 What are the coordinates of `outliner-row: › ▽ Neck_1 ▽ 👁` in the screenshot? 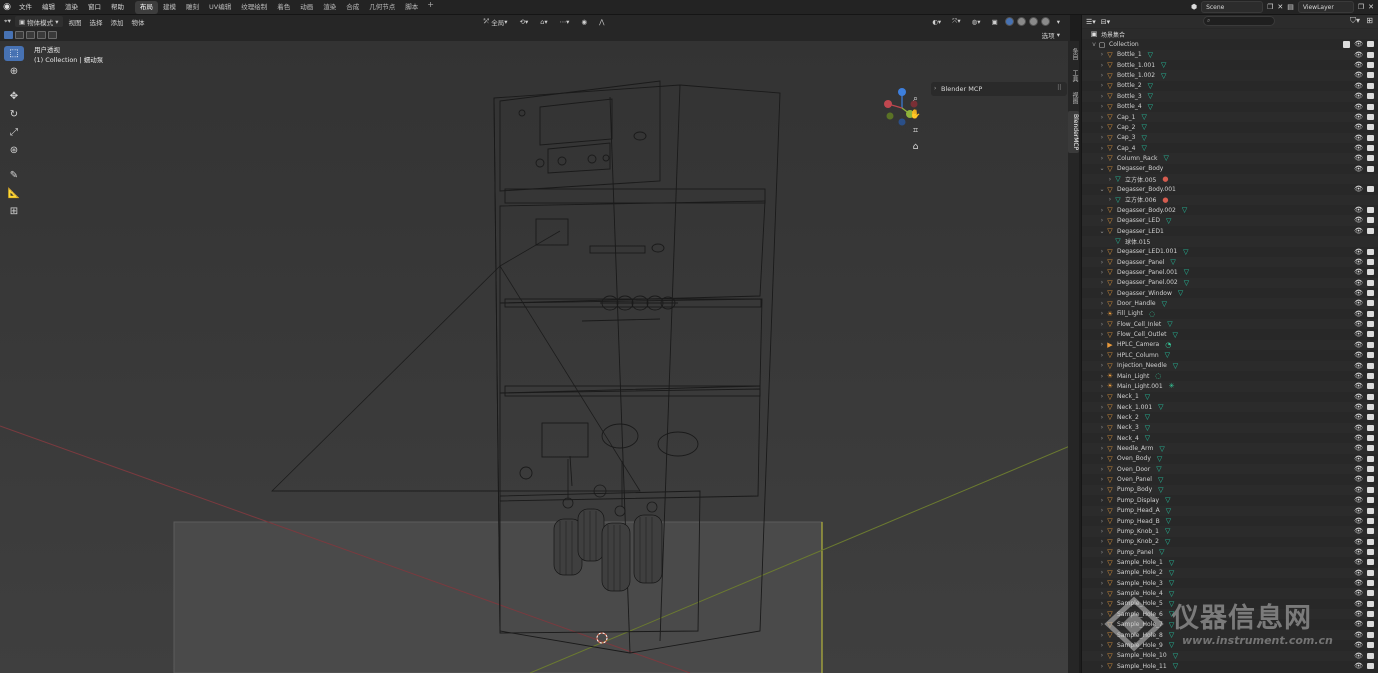 It's located at (1230, 396).